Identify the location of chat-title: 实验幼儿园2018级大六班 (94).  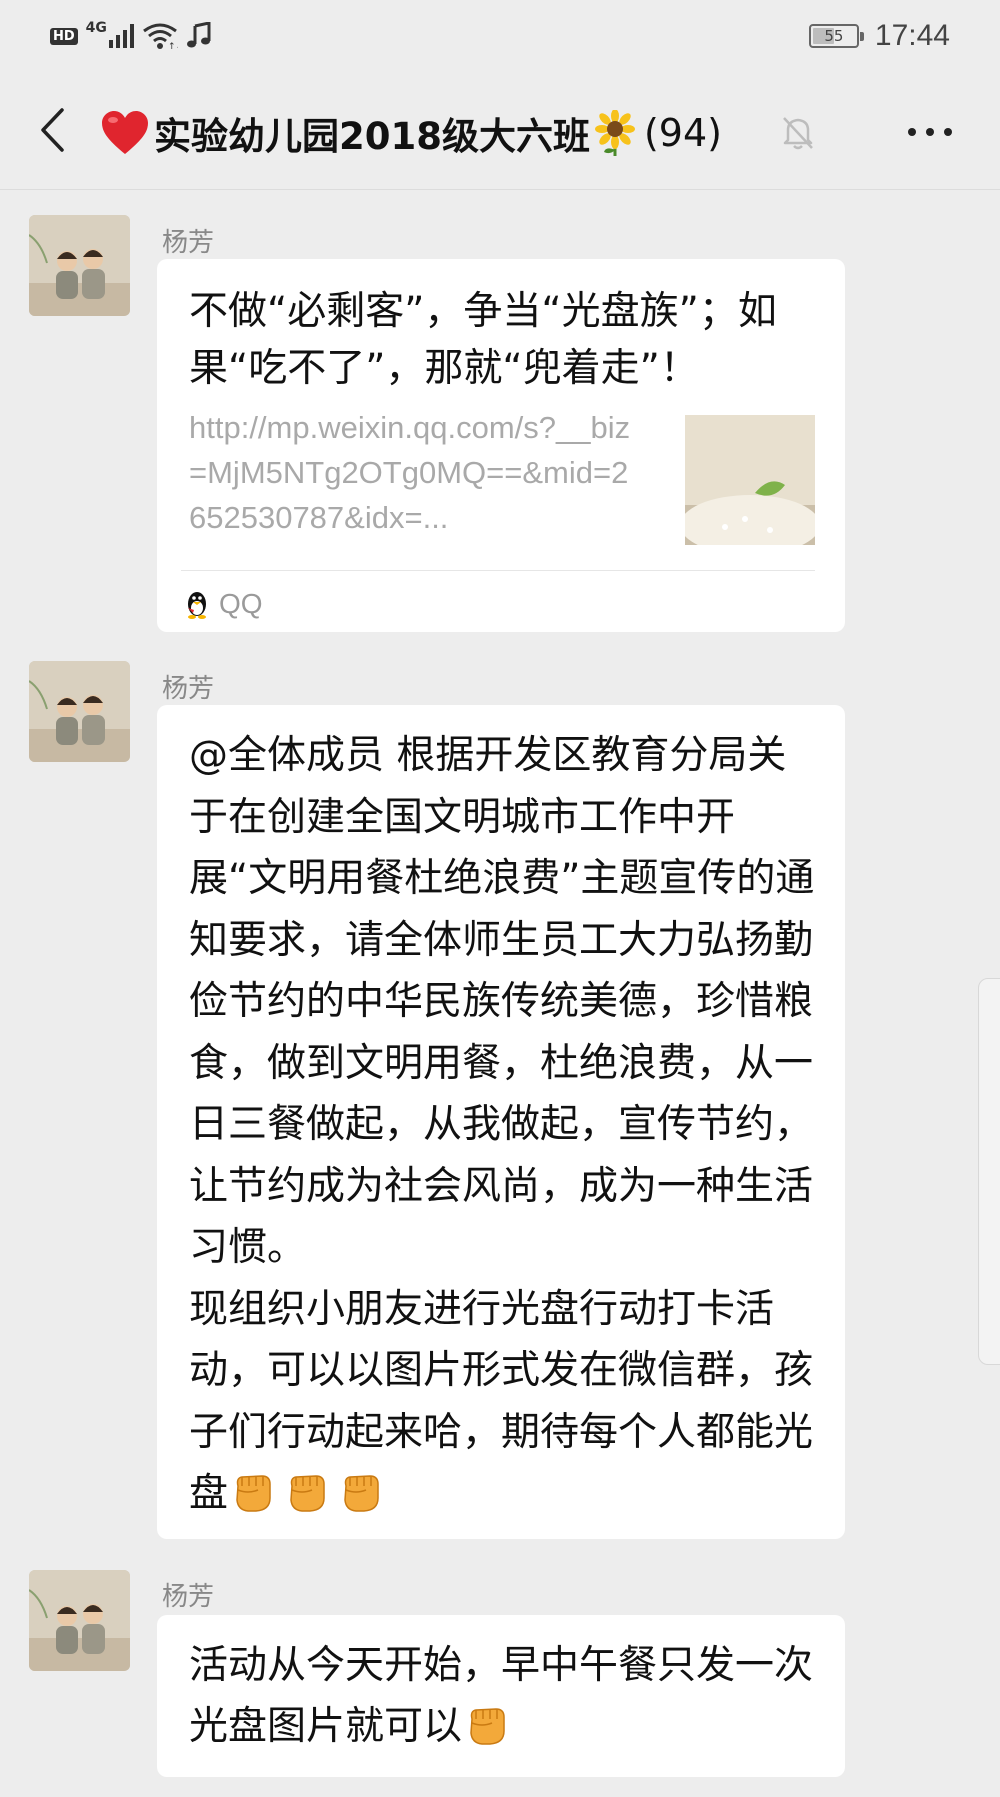
(411, 133).